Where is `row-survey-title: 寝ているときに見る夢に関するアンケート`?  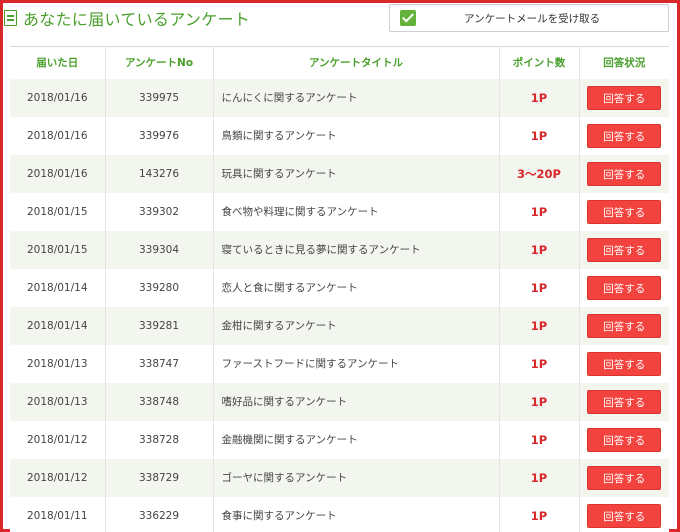
row-survey-title: 寝ているときに見る夢に関するアンケート is located at coordinates (356, 249).